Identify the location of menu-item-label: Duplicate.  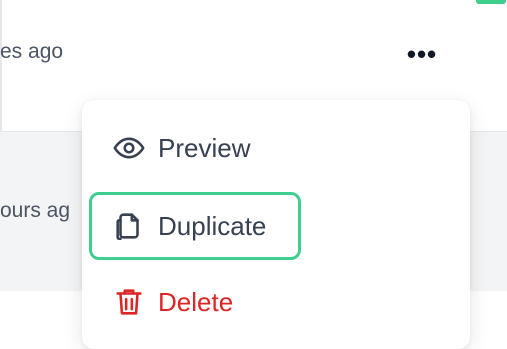
(212, 225).